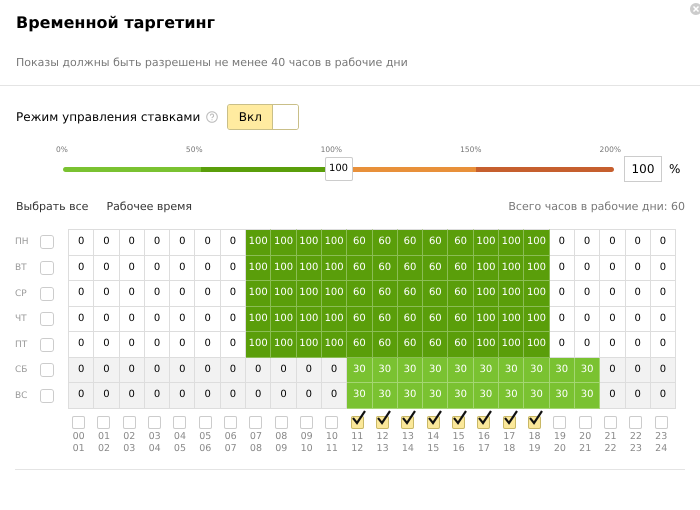  Describe the element at coordinates (205, 436) in the screenshot. I see `hour-label: 05` at that location.